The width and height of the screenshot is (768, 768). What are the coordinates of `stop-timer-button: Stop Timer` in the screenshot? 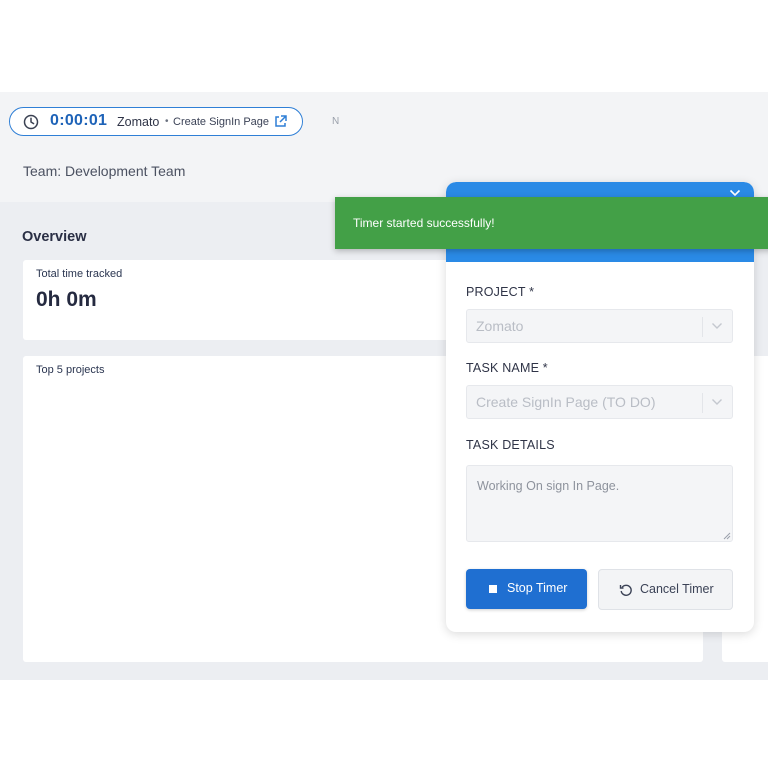 It's located at (526, 589).